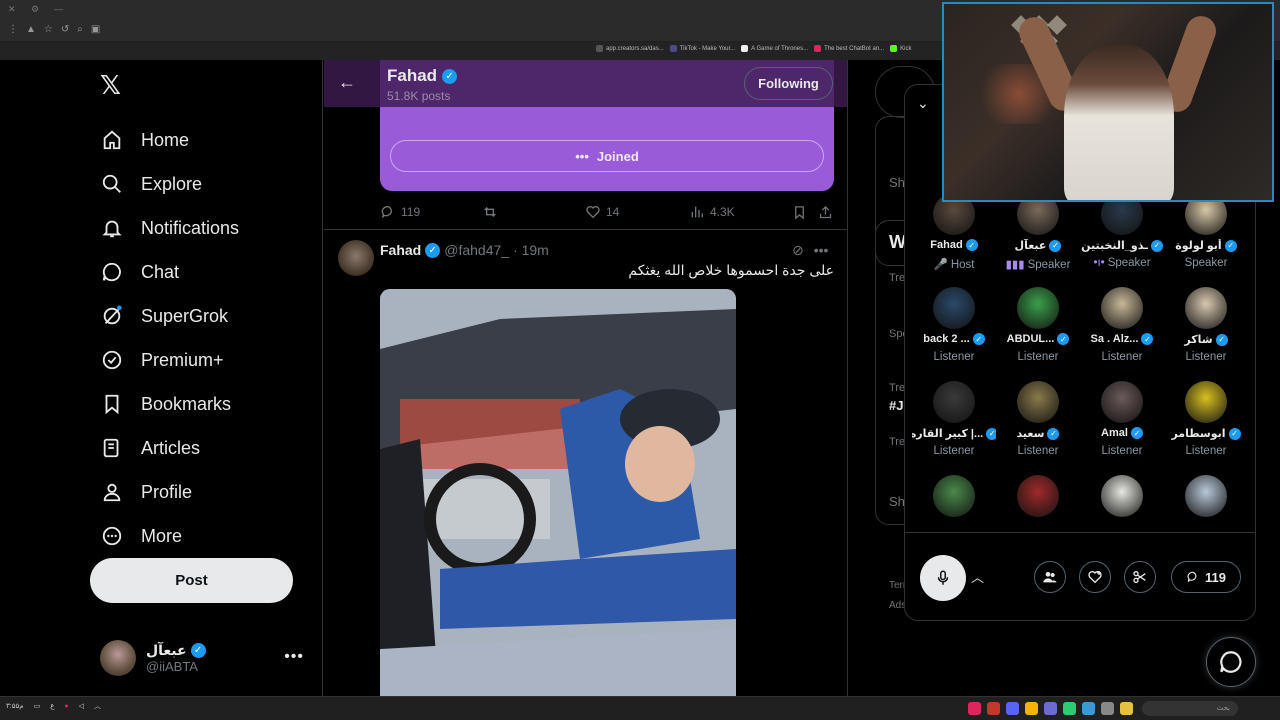 The height and width of the screenshot is (720, 1280). Describe the element at coordinates (1231, 662) in the screenshot. I see `chat-fab-button` at that location.